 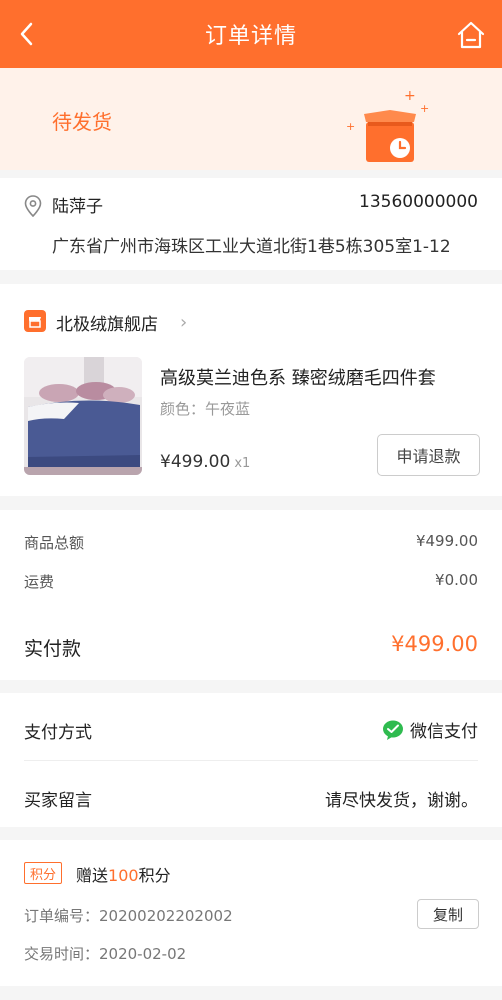 What do you see at coordinates (183, 322) in the screenshot?
I see `chevron-right-icon: ›` at bounding box center [183, 322].